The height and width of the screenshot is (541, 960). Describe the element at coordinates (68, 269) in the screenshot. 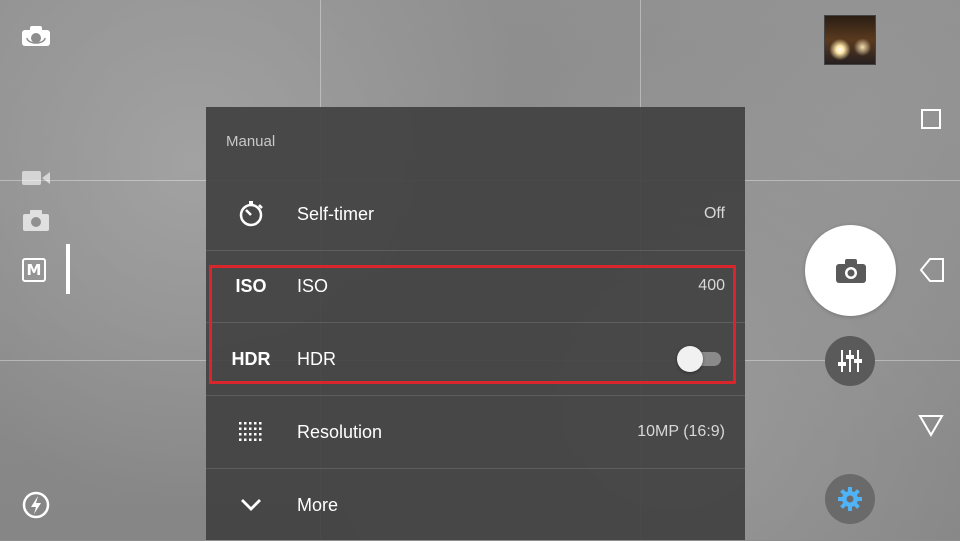

I see `mode-indicator` at that location.